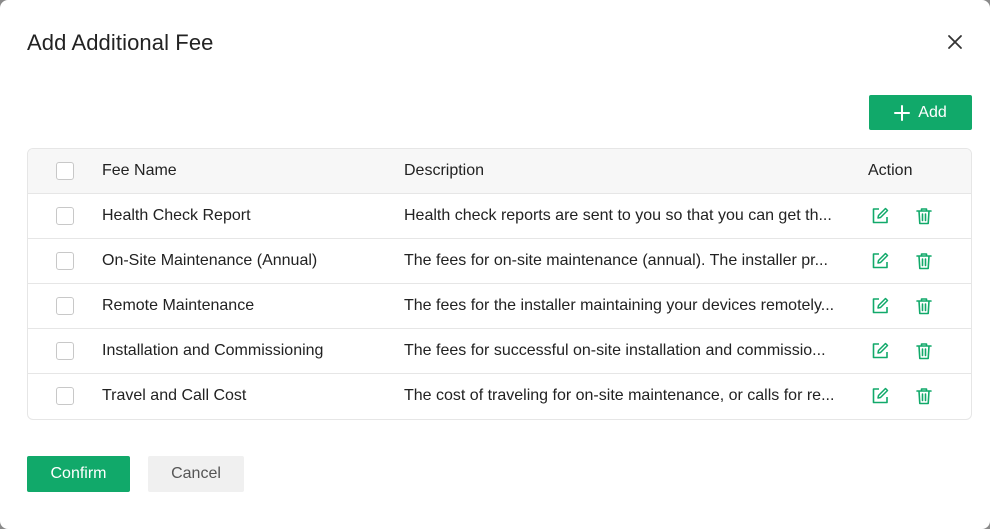 The image size is (990, 529). What do you see at coordinates (444, 170) in the screenshot?
I see `header-description: Description` at bounding box center [444, 170].